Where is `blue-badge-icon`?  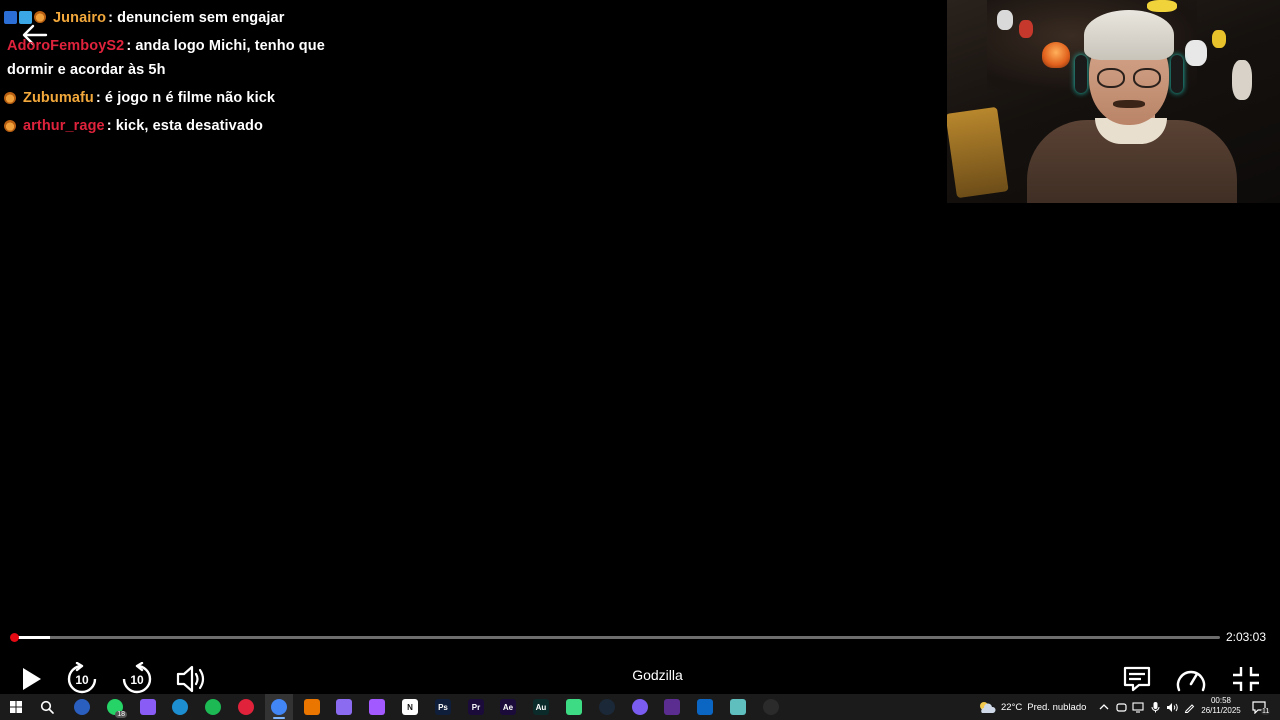 blue-badge-icon is located at coordinates (10, 17).